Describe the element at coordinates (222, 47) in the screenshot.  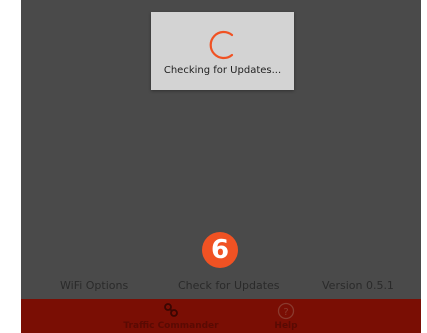
I see `loading-spinner-icon` at that location.